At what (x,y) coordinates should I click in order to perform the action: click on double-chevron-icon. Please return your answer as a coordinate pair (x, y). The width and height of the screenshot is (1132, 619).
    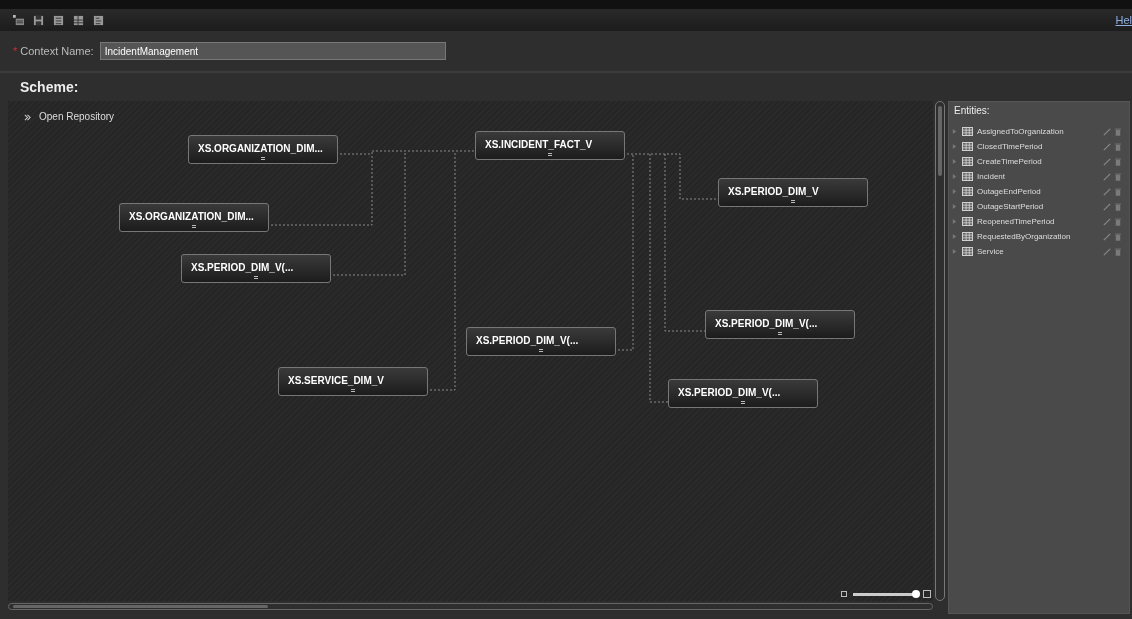
    Looking at the image, I should click on (27, 117).